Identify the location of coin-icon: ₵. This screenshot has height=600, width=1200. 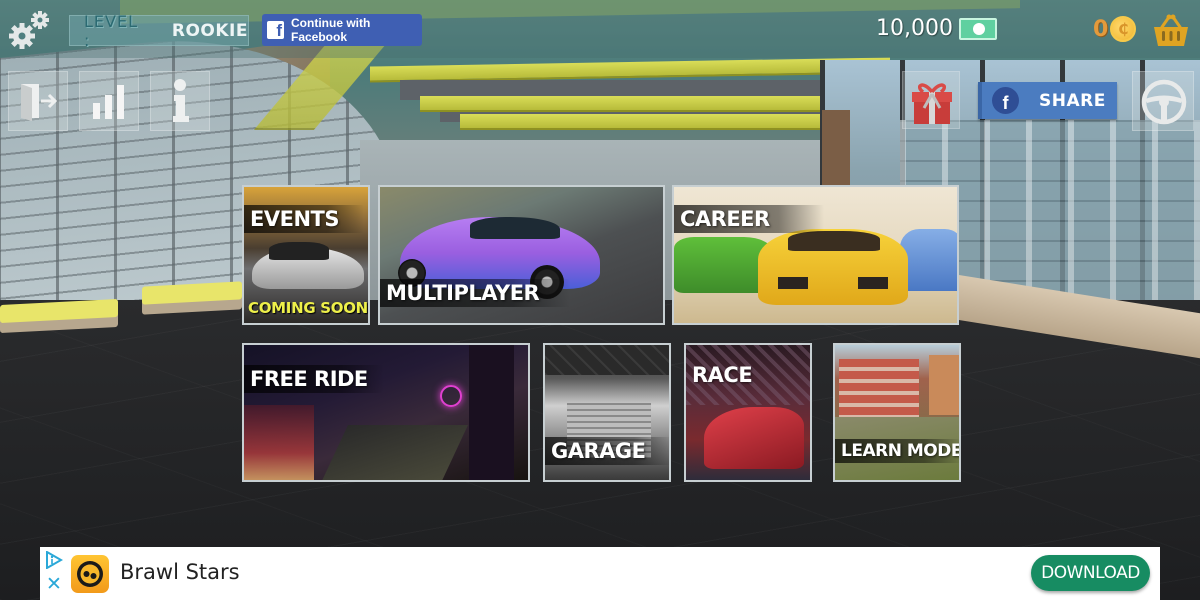
(1123, 29).